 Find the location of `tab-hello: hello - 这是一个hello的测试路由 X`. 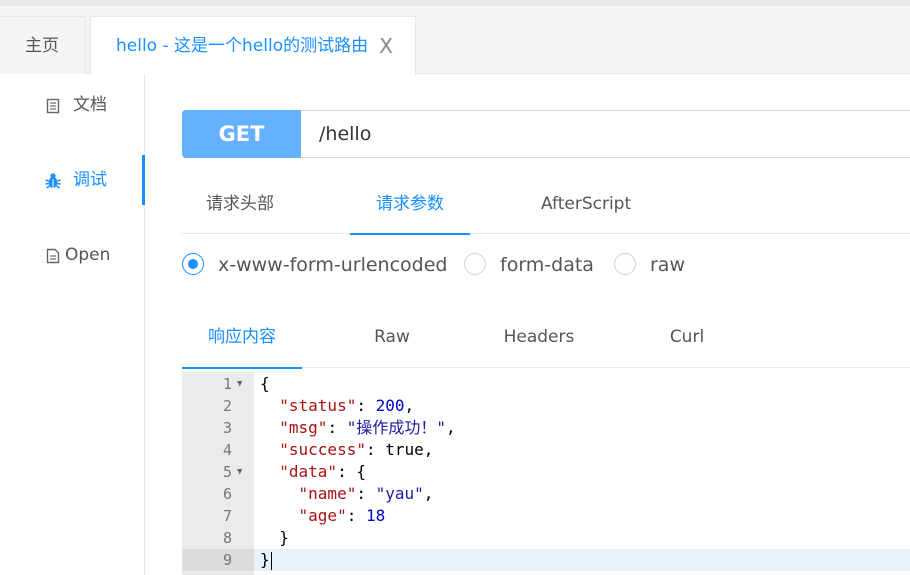

tab-hello: hello - 这是一个hello的测试路由 X is located at coordinates (253, 45).